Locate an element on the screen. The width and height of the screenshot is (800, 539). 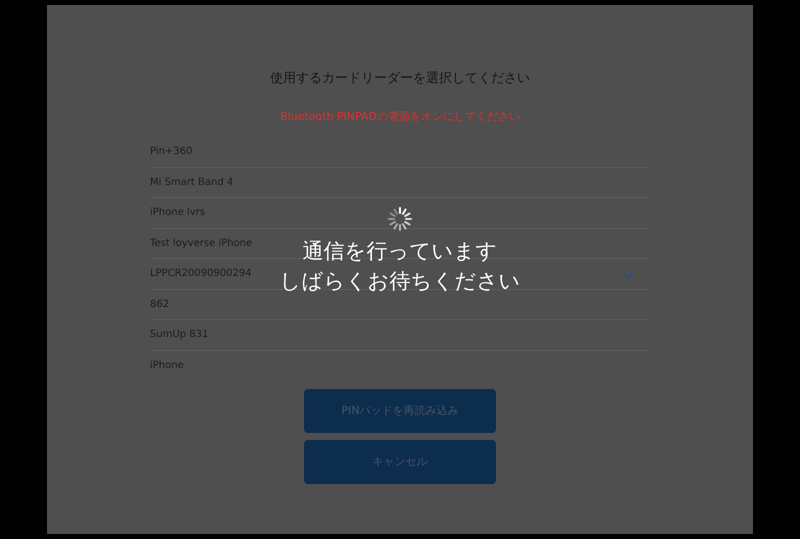
loading-spinner-icon is located at coordinates (400, 219).